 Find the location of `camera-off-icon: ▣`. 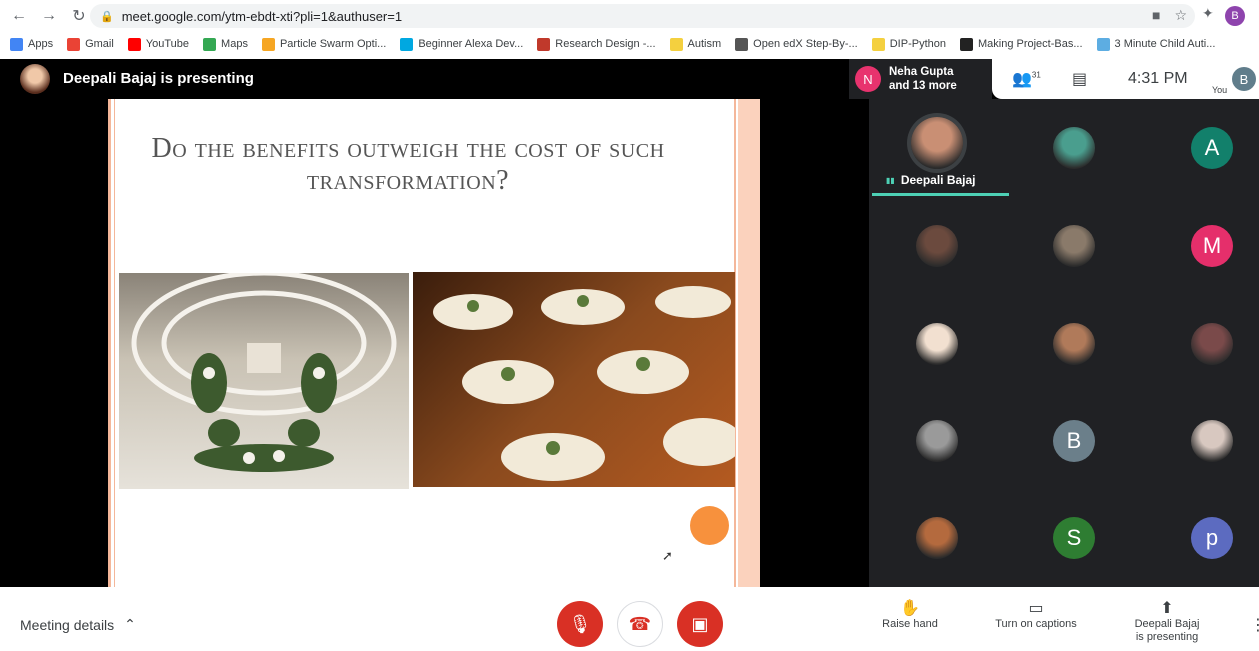

camera-off-icon: ▣ is located at coordinates (700, 623).